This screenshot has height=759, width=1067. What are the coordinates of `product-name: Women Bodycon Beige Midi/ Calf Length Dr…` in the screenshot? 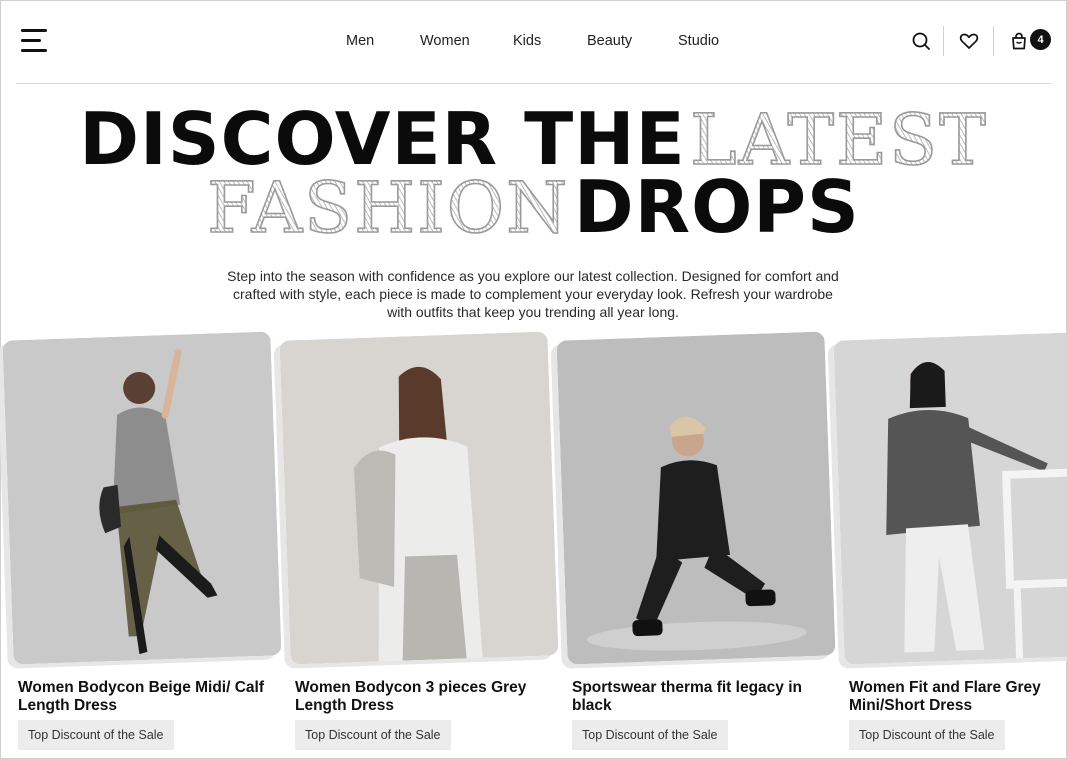 It's located at (149, 697).